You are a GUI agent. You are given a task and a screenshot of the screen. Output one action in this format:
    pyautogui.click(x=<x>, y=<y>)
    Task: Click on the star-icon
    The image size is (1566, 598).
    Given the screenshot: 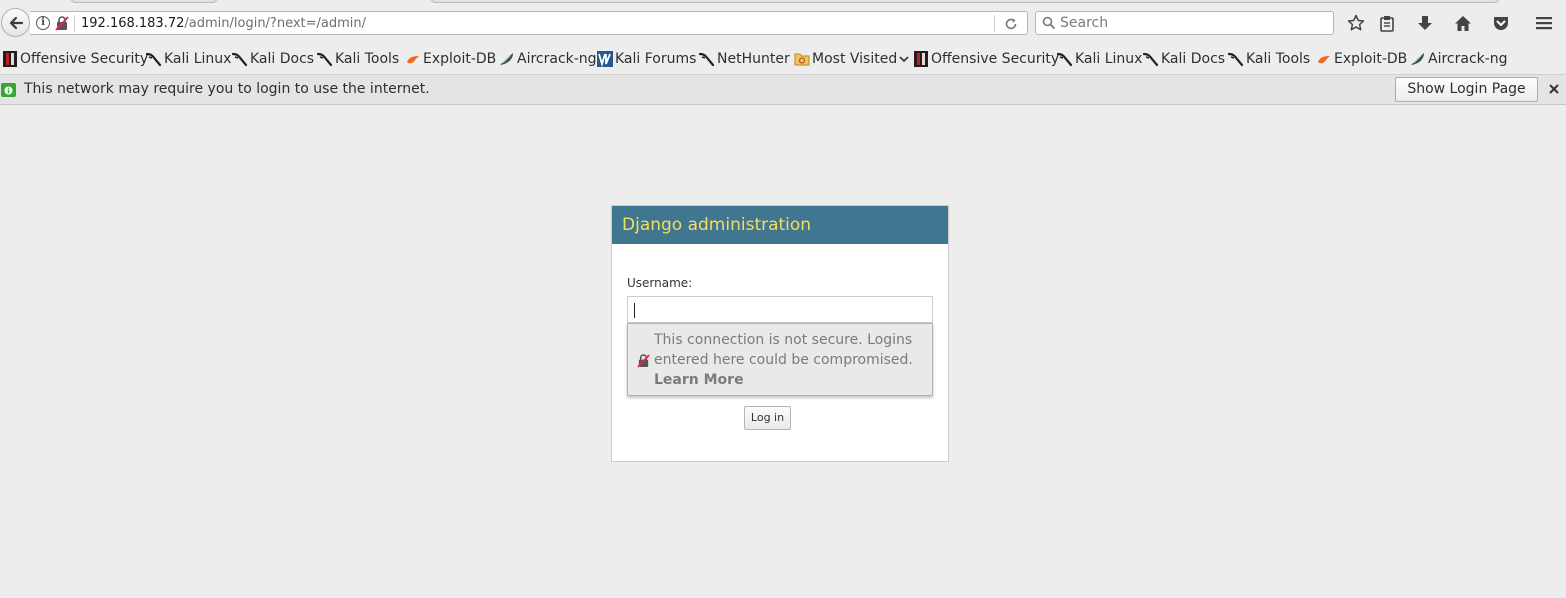 What is the action you would take?
    pyautogui.click(x=1356, y=22)
    